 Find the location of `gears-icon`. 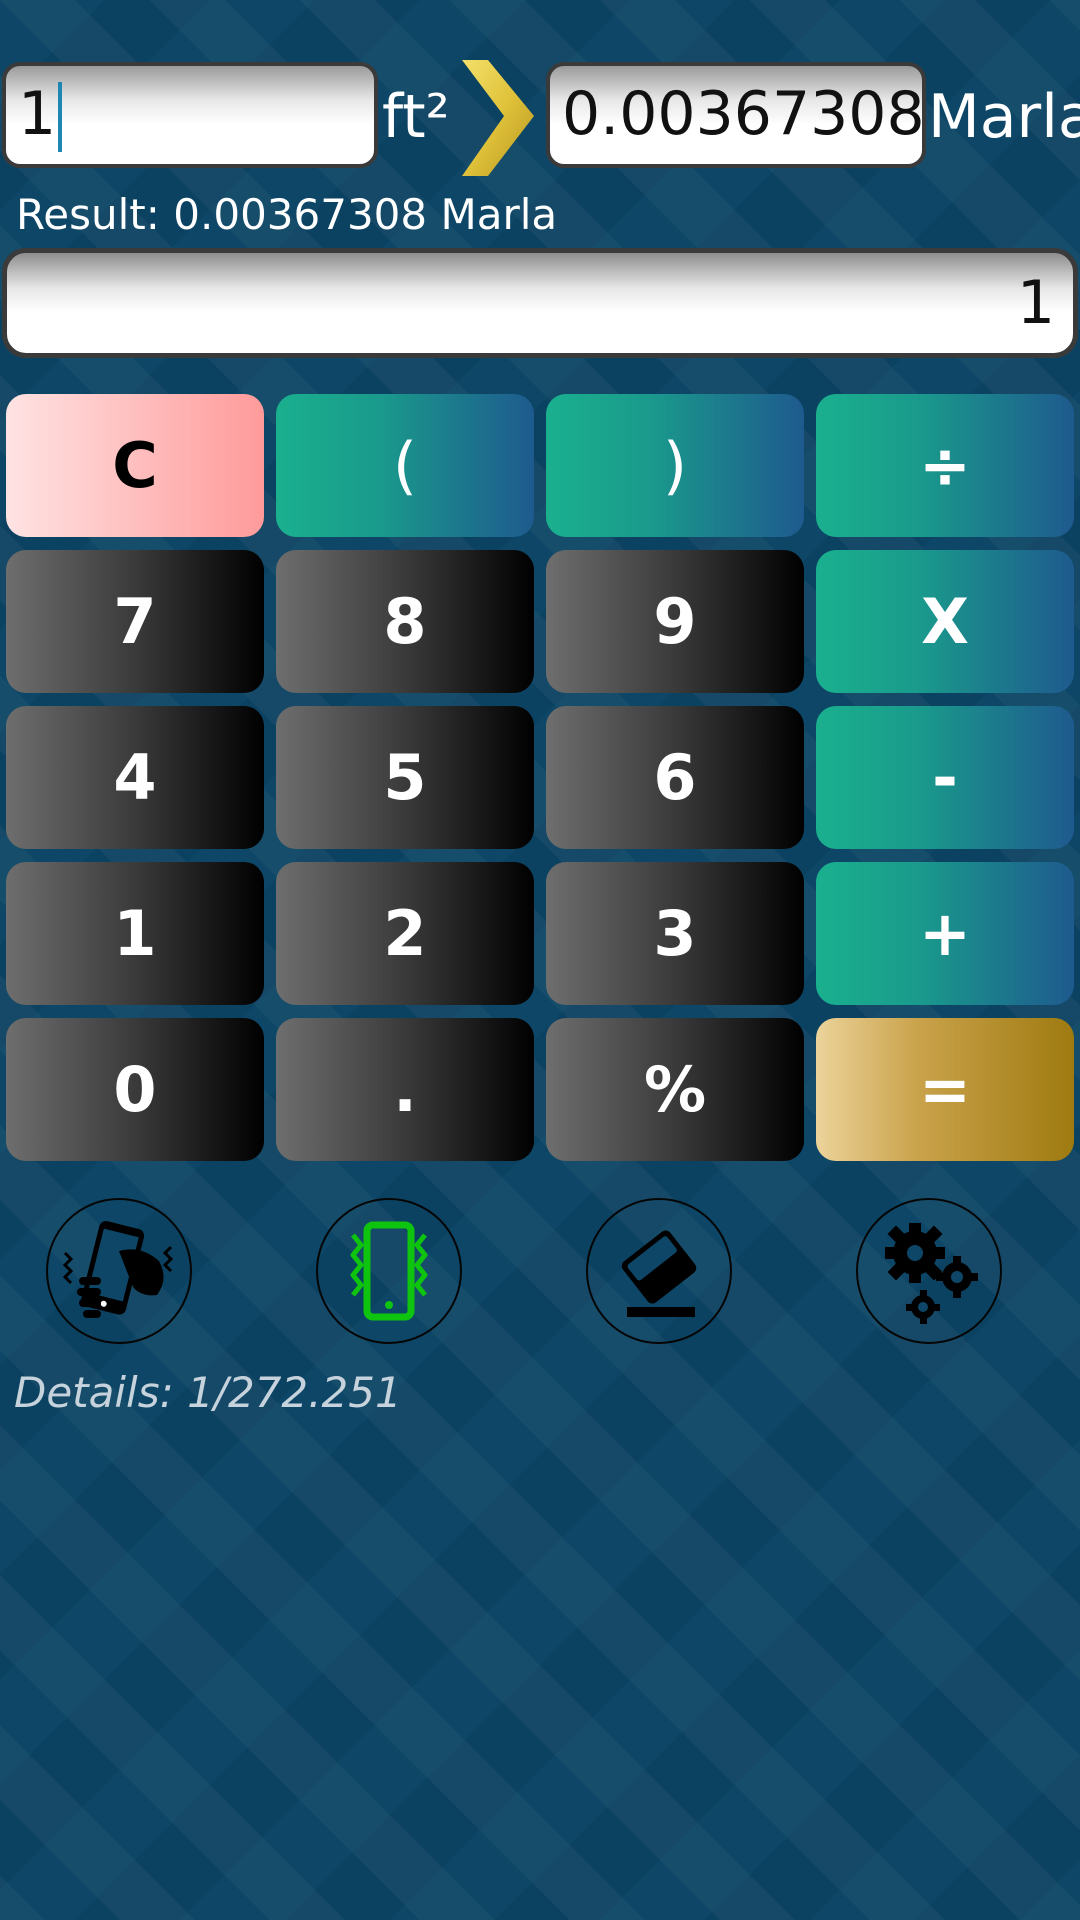

gears-icon is located at coordinates (931, 1273).